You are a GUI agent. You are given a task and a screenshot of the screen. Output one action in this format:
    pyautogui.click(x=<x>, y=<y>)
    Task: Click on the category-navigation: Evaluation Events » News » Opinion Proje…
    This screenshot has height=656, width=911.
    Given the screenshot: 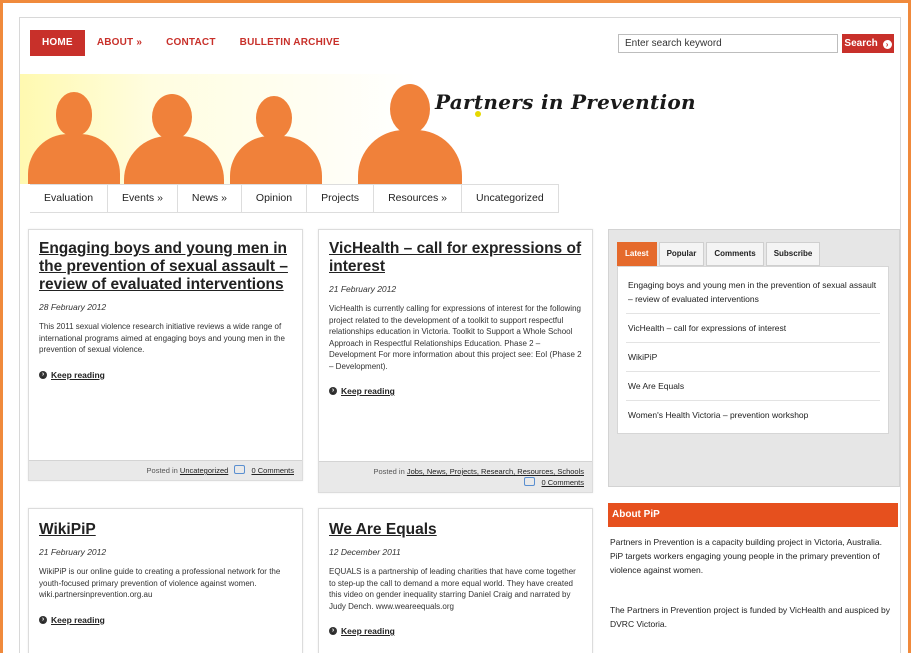 What is the action you would take?
    pyautogui.click(x=294, y=198)
    